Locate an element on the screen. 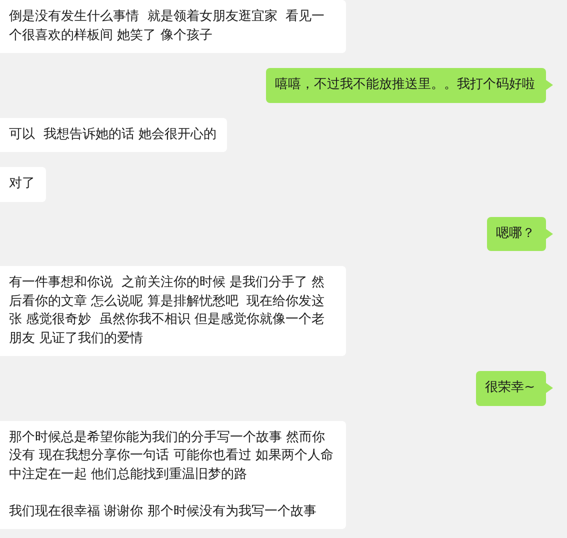  sent-message-bubble: 嘻嘻，不过我不能放推送里。。我打个码好啦 is located at coordinates (406, 85).